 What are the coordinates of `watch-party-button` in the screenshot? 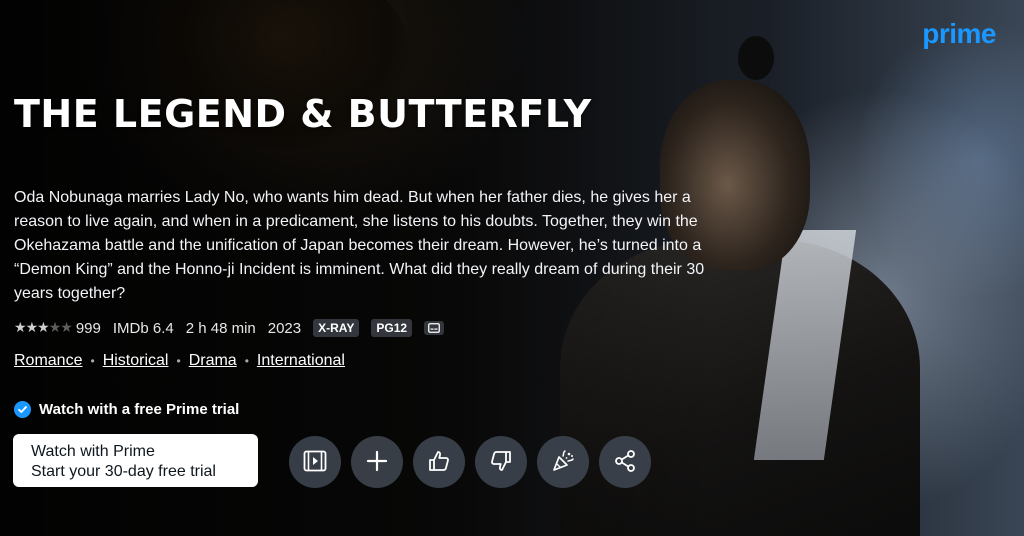 It's located at (563, 462).